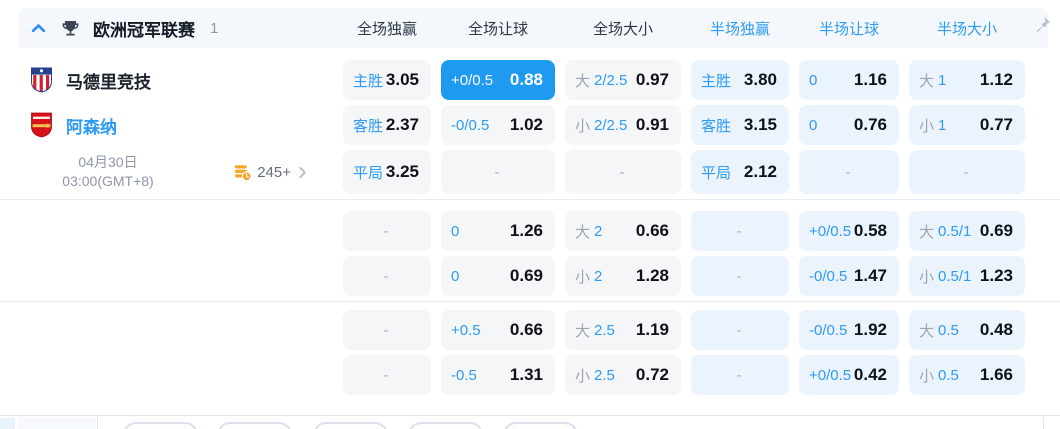 The height and width of the screenshot is (429, 1060). Describe the element at coordinates (849, 276) in the screenshot. I see `odds-cell: -0/0.5 1.47` at that location.